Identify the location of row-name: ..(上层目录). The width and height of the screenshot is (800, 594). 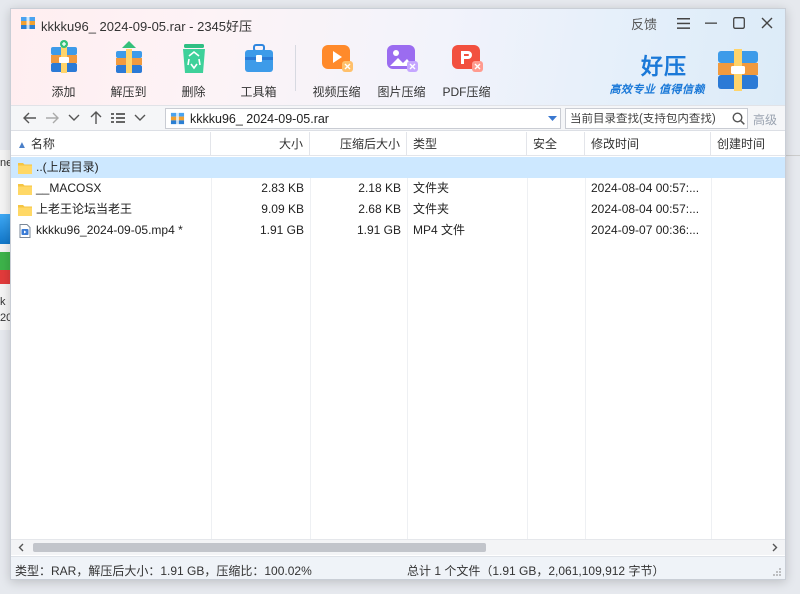
(67, 167).